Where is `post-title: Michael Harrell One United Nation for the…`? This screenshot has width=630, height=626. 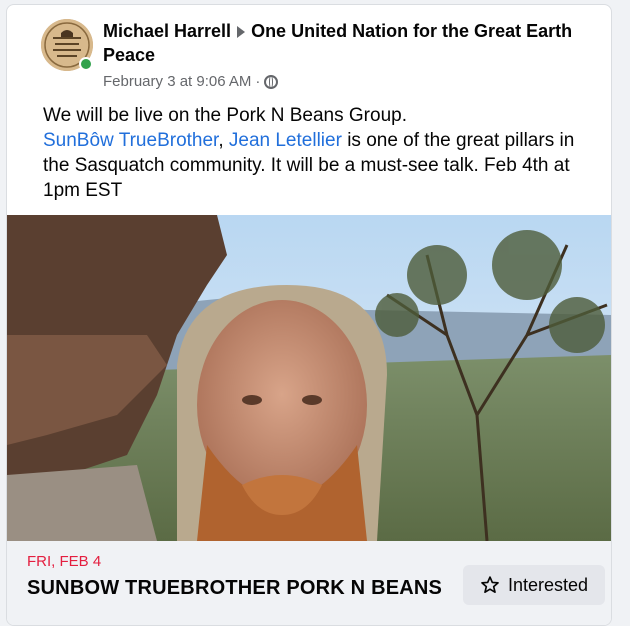 post-title: Michael Harrell One United Nation for the… is located at coordinates (343, 43).